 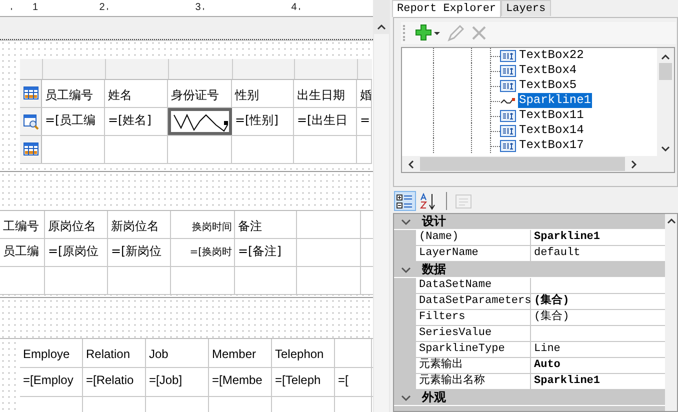 What do you see at coordinates (473, 381) in the screenshot?
I see `property-name: 元素输出名称` at bounding box center [473, 381].